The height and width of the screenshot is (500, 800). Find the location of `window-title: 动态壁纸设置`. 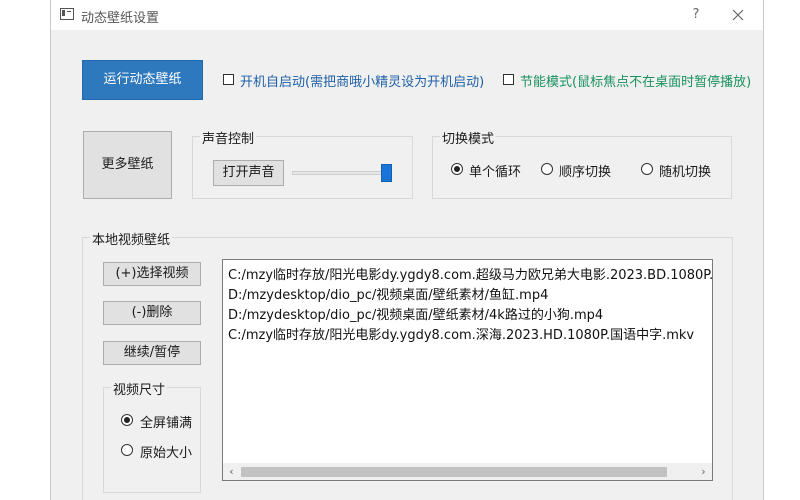

window-title: 动态壁纸设置 is located at coordinates (120, 18).